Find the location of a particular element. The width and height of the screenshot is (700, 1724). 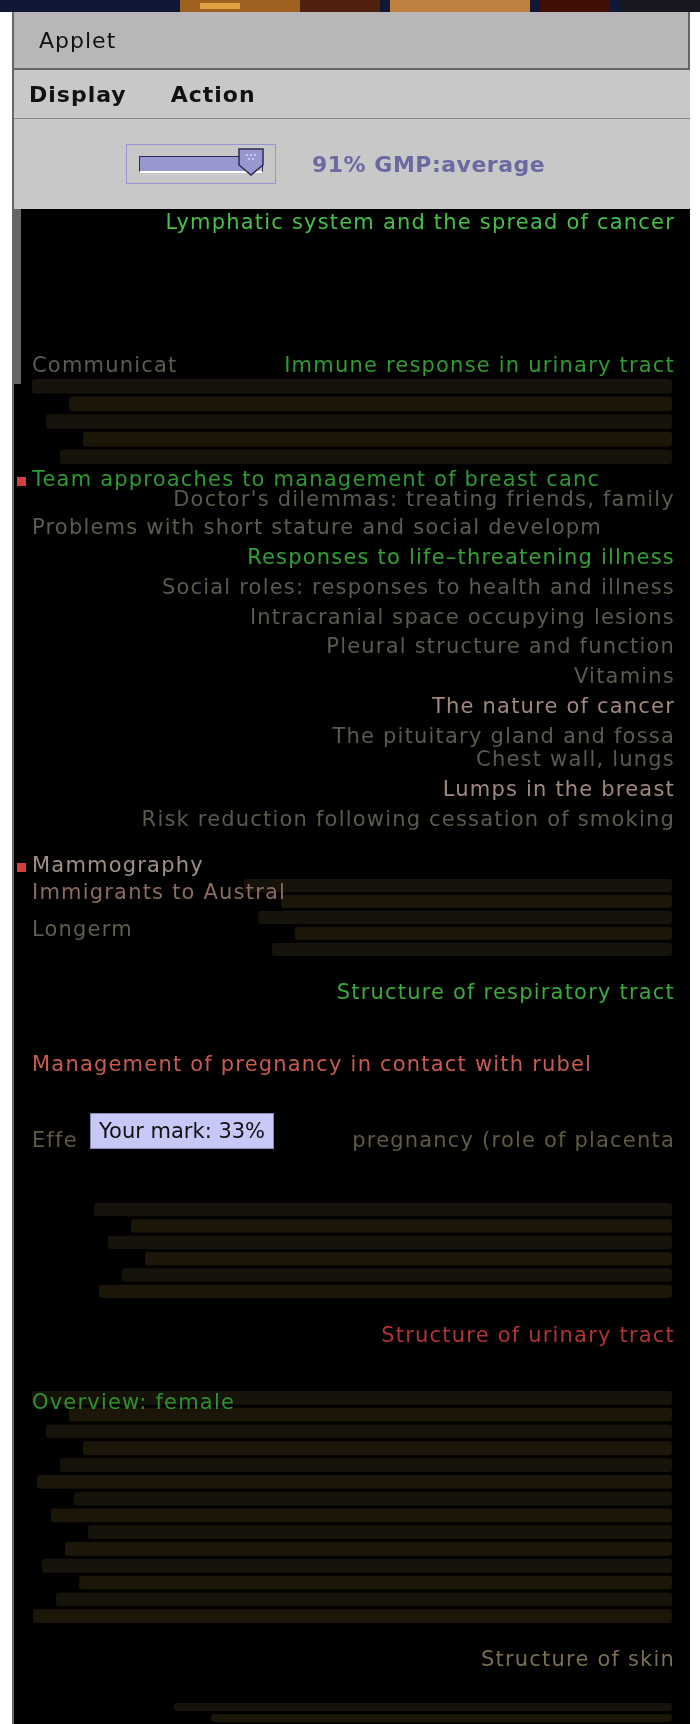

topic-label: Longerm is located at coordinates (82, 929).